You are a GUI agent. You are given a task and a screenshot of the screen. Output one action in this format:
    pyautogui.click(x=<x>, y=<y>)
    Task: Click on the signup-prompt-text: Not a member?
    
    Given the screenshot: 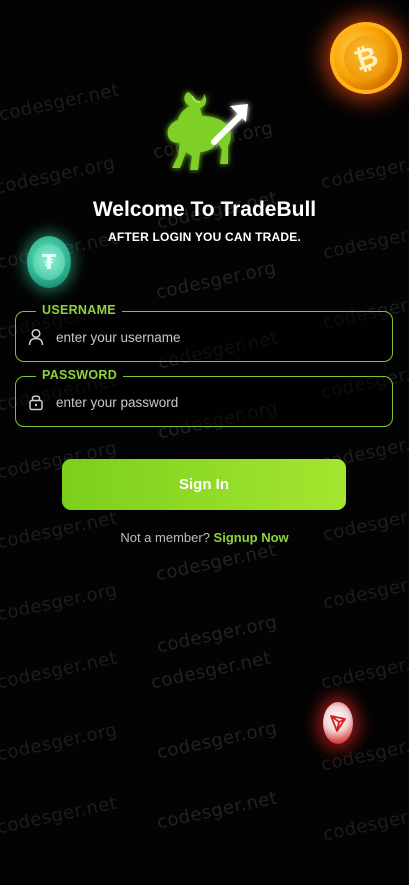 What is the action you would take?
    pyautogui.click(x=165, y=537)
    